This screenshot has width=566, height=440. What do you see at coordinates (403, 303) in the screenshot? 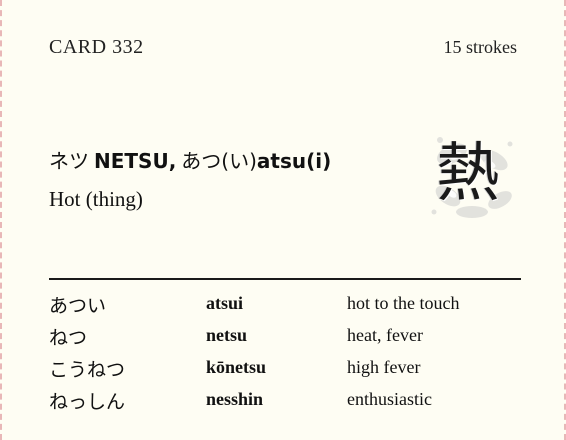
I see `vocab-meaning: hot to the touch` at bounding box center [403, 303].